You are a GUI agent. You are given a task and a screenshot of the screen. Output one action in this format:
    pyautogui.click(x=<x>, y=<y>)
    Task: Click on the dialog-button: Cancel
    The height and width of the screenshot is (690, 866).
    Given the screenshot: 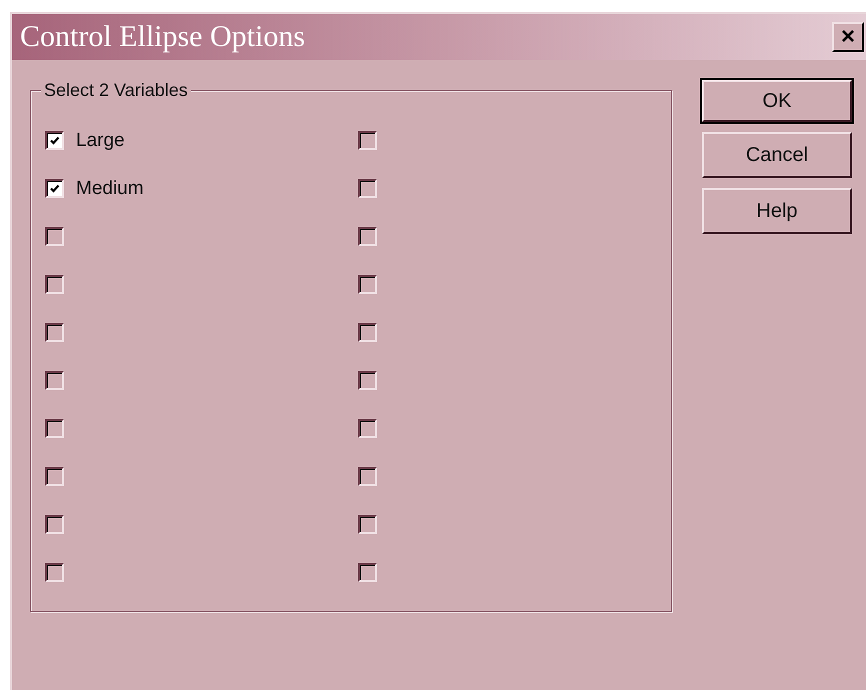 What is the action you would take?
    pyautogui.click(x=777, y=155)
    